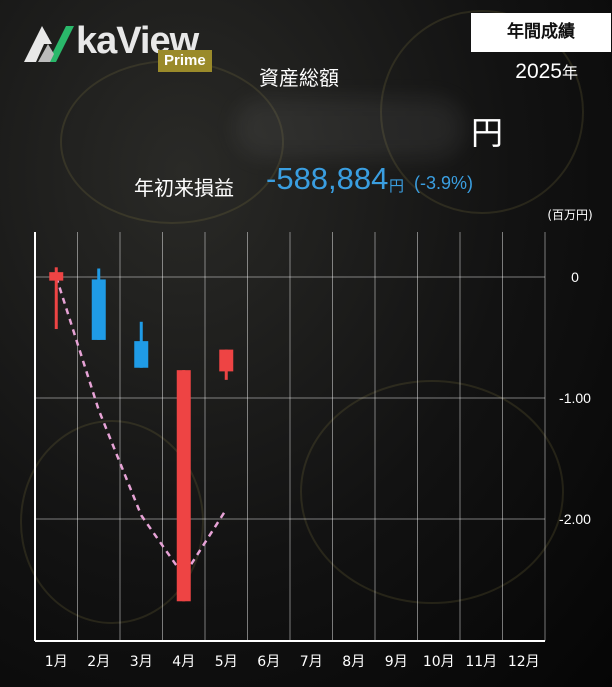 The image size is (612, 687). Describe the element at coordinates (311, 662) in the screenshot. I see `x-tick-label: 7月` at that location.